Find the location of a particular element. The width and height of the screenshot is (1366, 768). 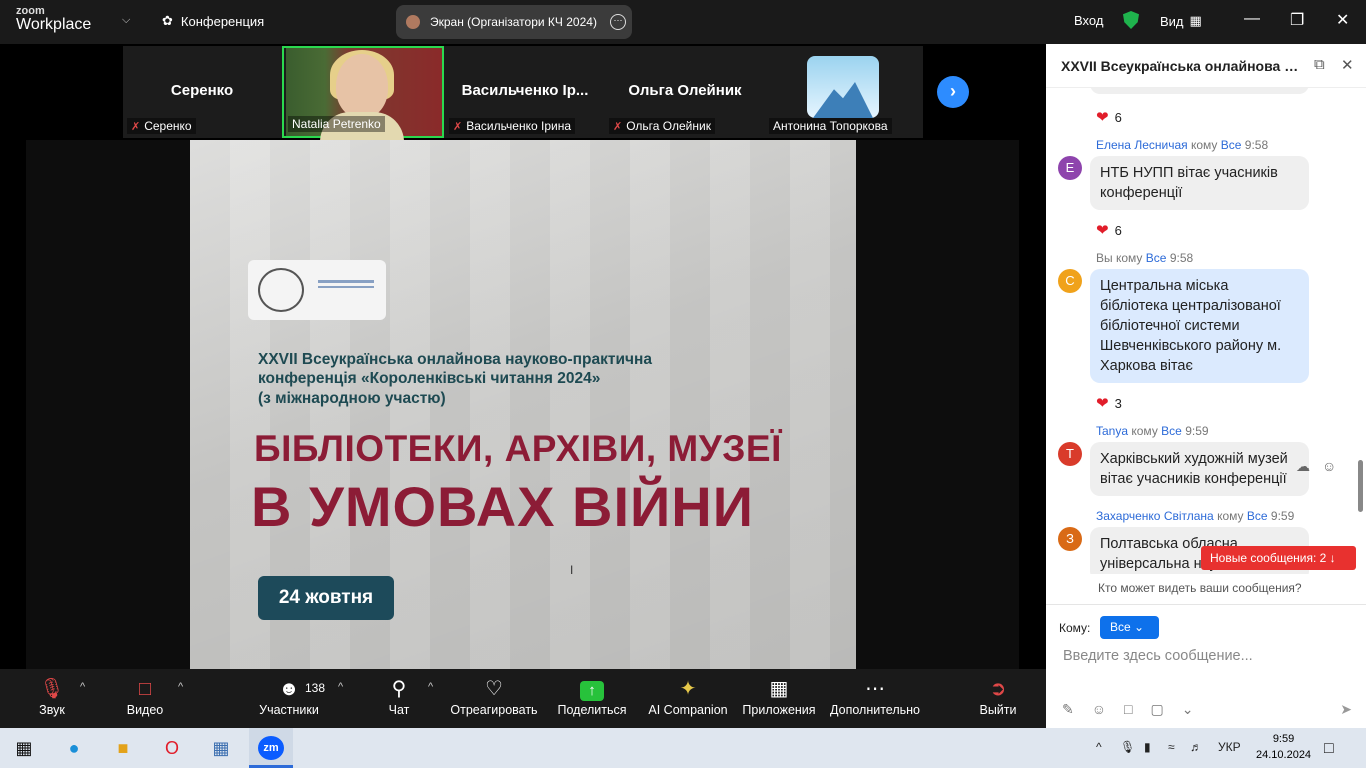

video-face is located at coordinates (362, 86).